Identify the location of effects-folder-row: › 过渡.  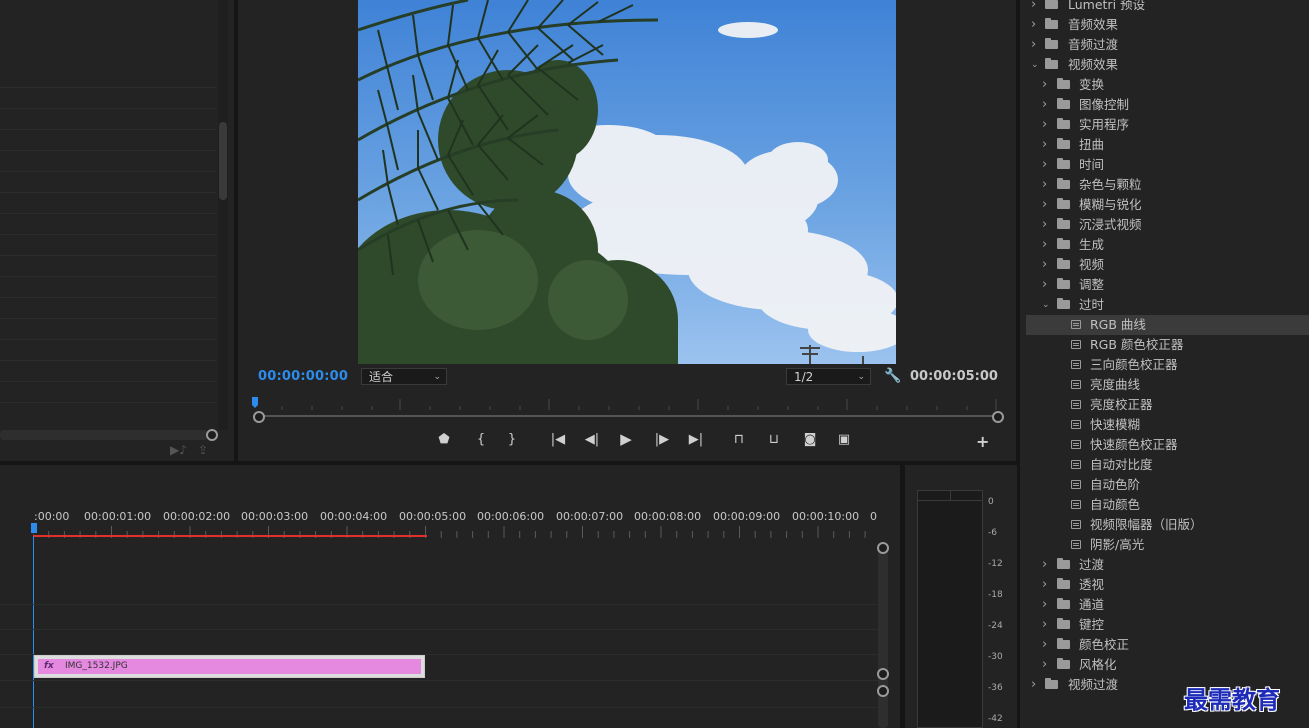
(1167, 565).